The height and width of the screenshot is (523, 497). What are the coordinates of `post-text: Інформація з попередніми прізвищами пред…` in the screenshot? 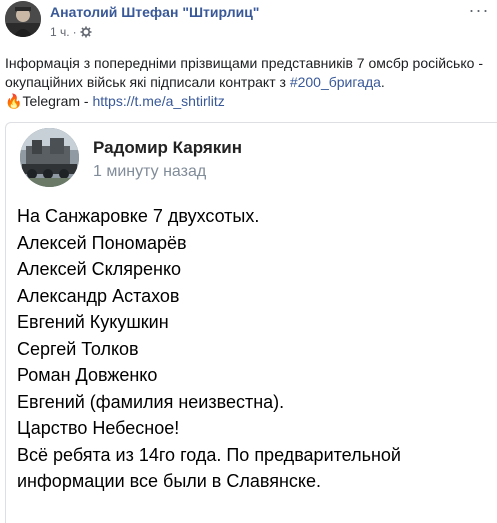 It's located at (244, 72).